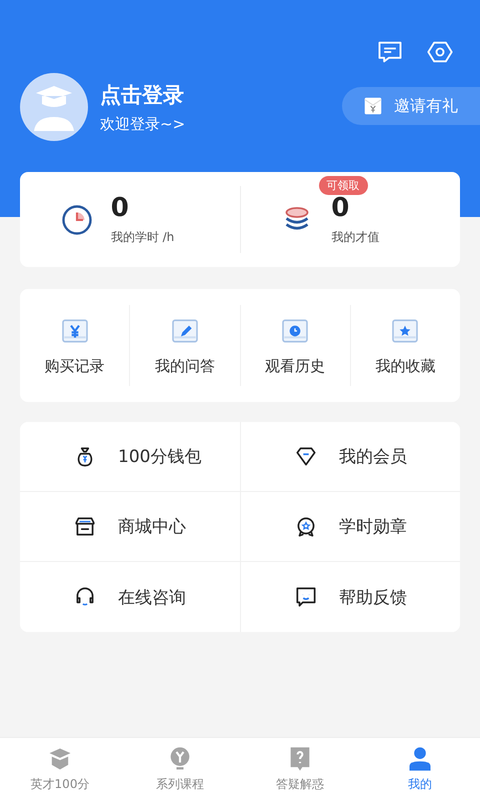  What do you see at coordinates (405, 345) in the screenshot?
I see `shortcut-item: 我的收藏` at bounding box center [405, 345].